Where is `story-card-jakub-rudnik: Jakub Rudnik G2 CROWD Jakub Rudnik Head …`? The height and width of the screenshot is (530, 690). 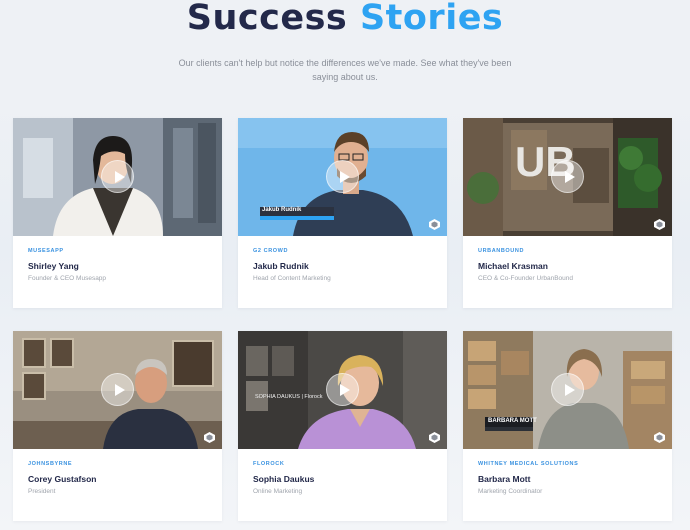
story-card-jakub-rudnik: Jakub Rudnik G2 CROWD Jakub Rudnik Head … is located at coordinates (342, 213).